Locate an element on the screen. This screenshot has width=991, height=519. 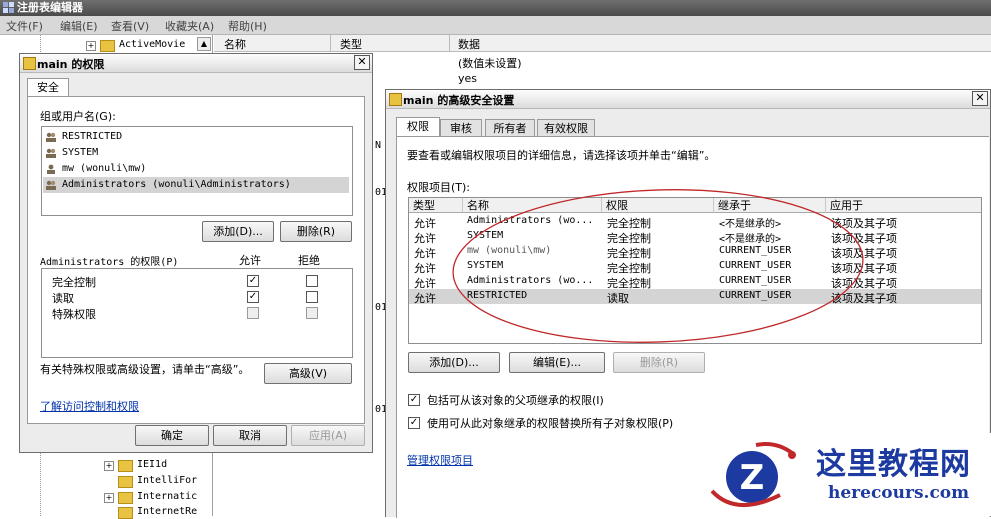
logo-letter: Z is located at coordinates (752, 478).